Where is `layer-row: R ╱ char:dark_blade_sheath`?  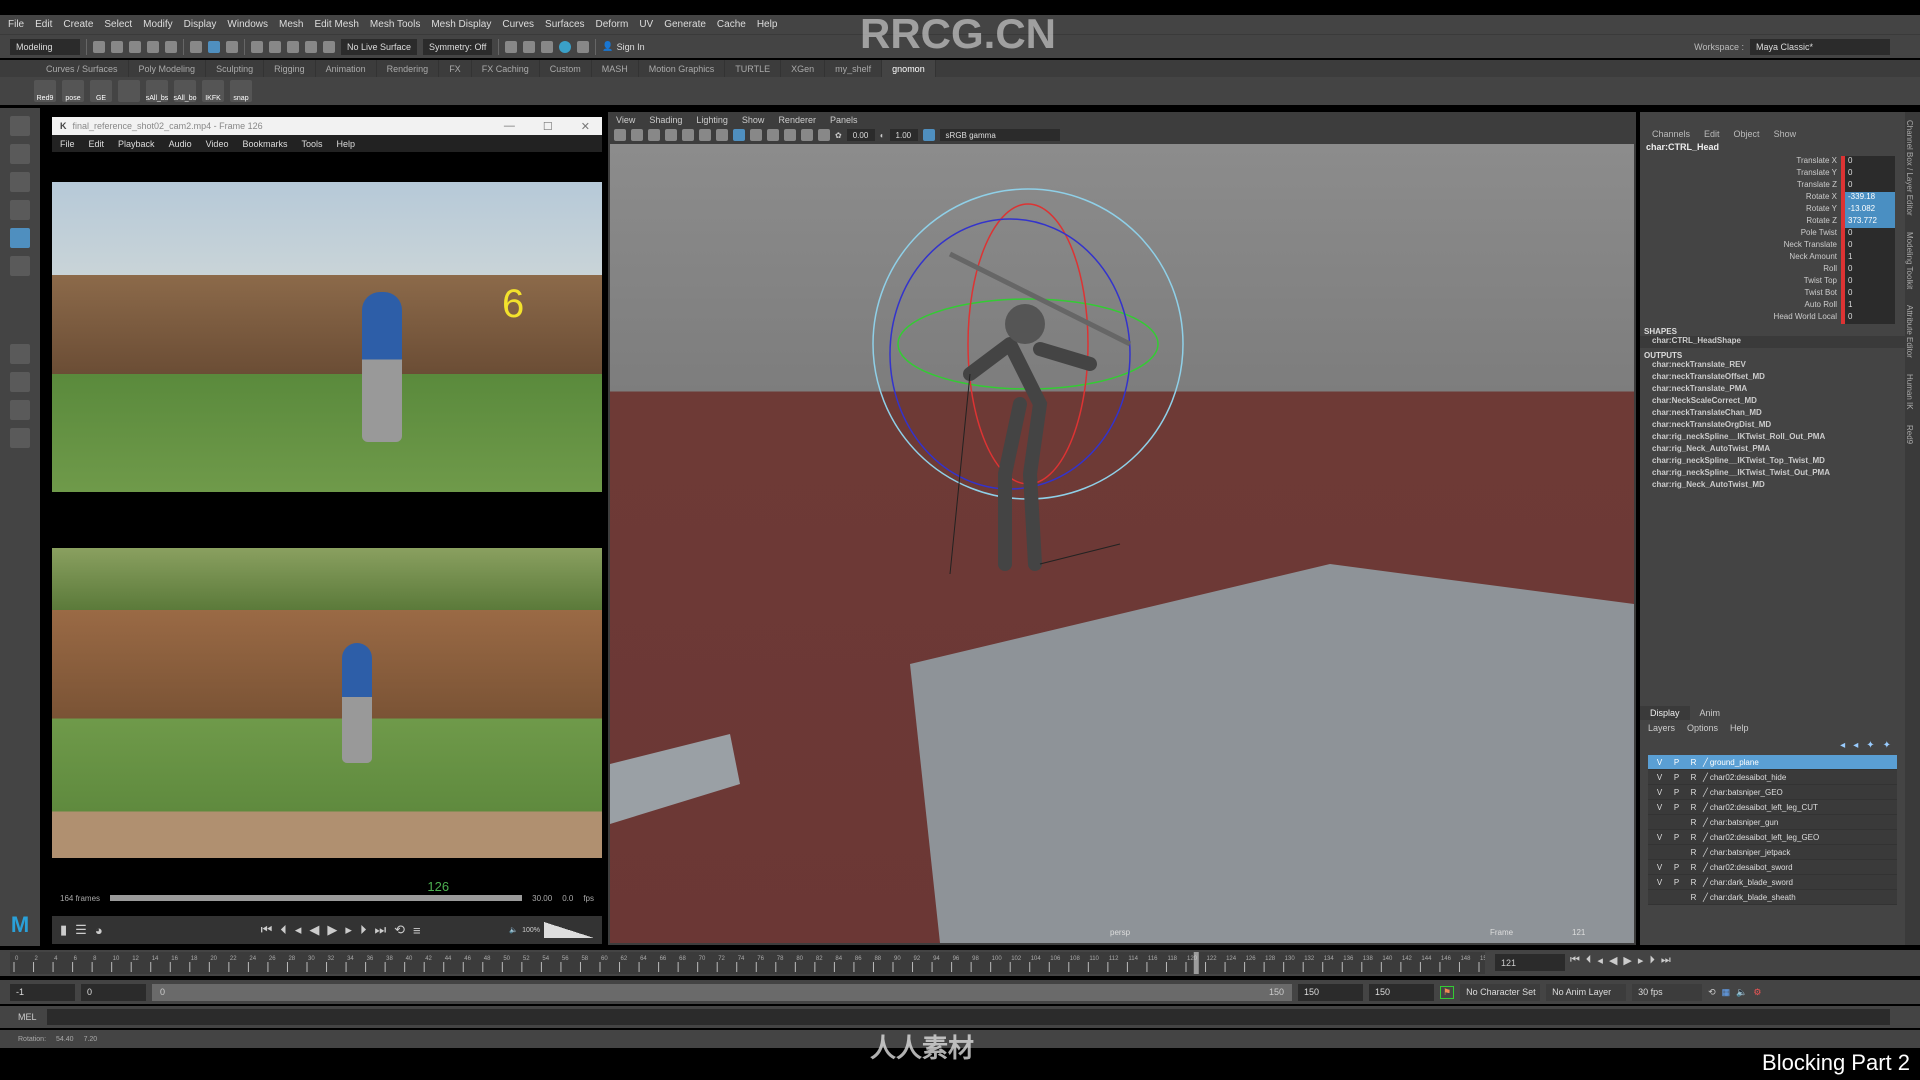
layer-row: R ╱ char:dark_blade_sheath is located at coordinates (1772, 897).